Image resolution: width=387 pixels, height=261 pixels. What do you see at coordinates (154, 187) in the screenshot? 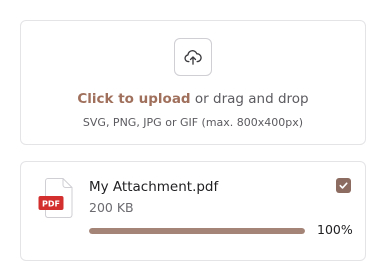
I see `file-name: My Attachment.pdf` at bounding box center [154, 187].